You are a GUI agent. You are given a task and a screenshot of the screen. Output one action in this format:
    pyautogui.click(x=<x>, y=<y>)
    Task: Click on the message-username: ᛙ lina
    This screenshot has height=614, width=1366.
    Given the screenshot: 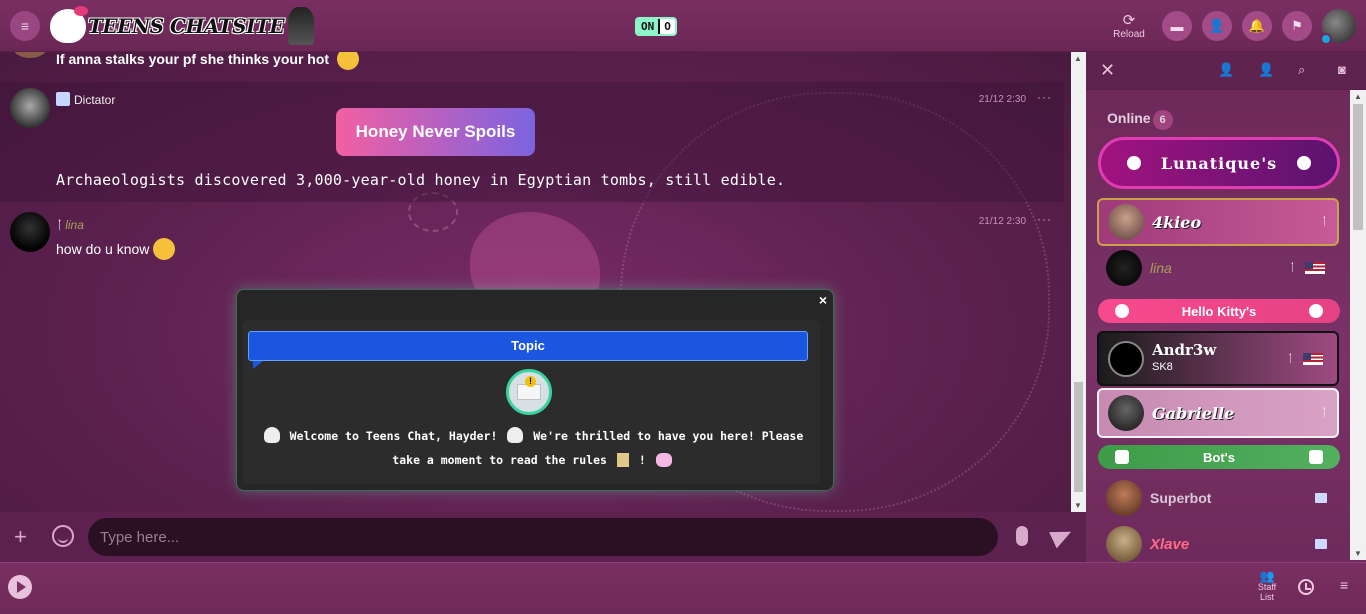 What is the action you would take?
    pyautogui.click(x=70, y=225)
    